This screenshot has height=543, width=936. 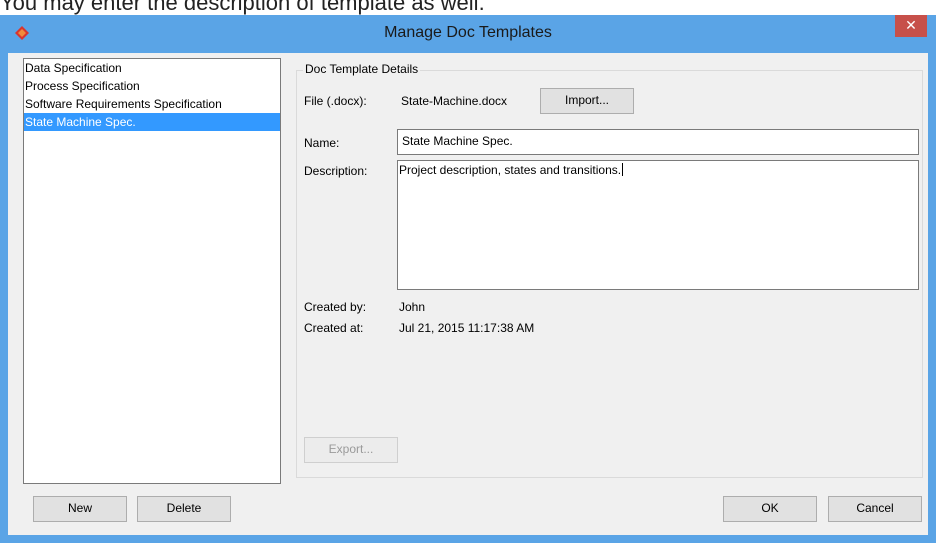 What do you see at coordinates (335, 101) in the screenshot?
I see `file-label: File (.docx):` at bounding box center [335, 101].